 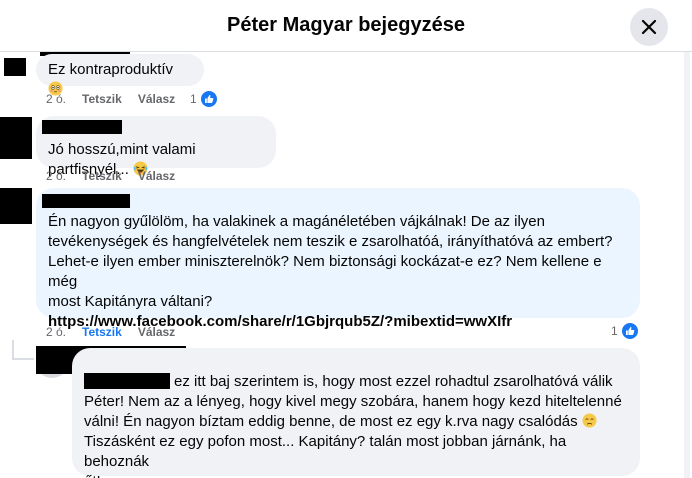 What do you see at coordinates (127, 381) in the screenshot?
I see `mention-redacted` at bounding box center [127, 381].